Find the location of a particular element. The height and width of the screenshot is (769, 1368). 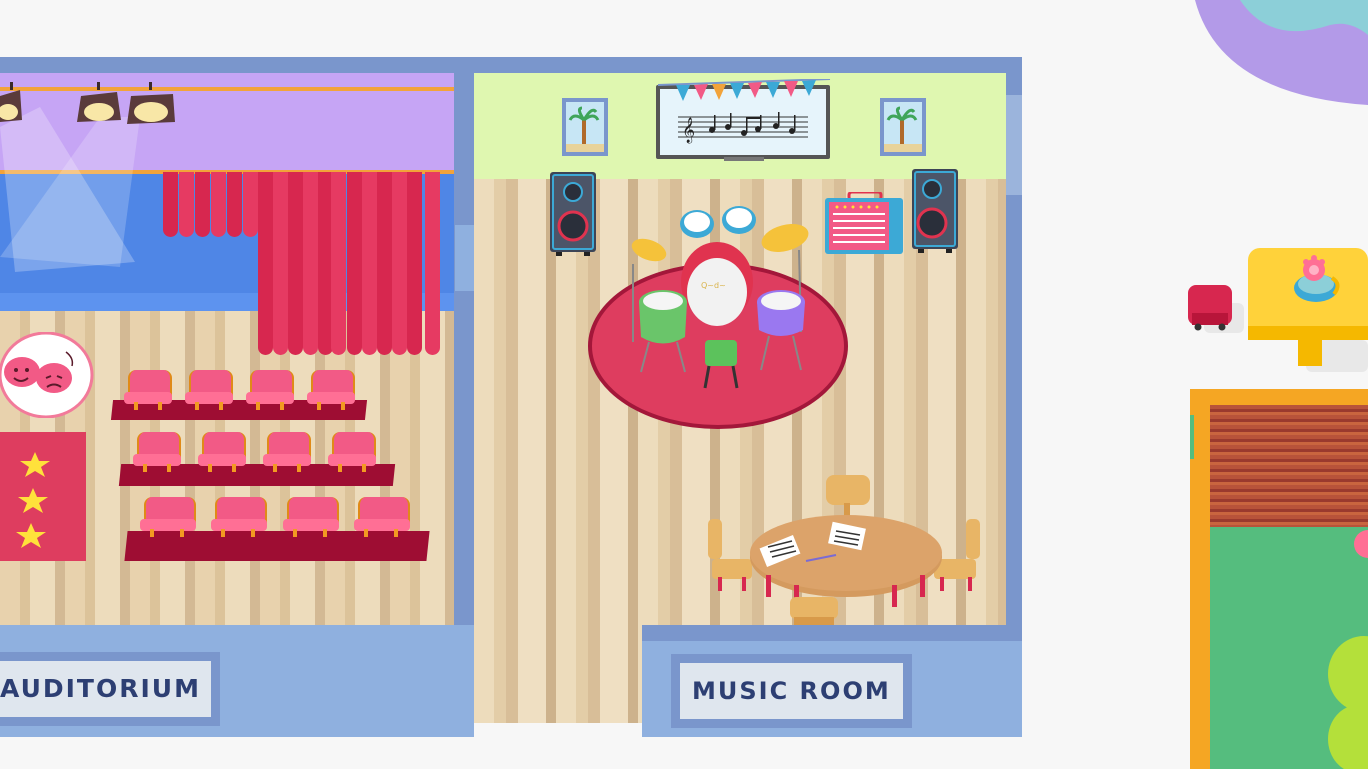

stage-curtain-left is located at coordinates (302, 263).